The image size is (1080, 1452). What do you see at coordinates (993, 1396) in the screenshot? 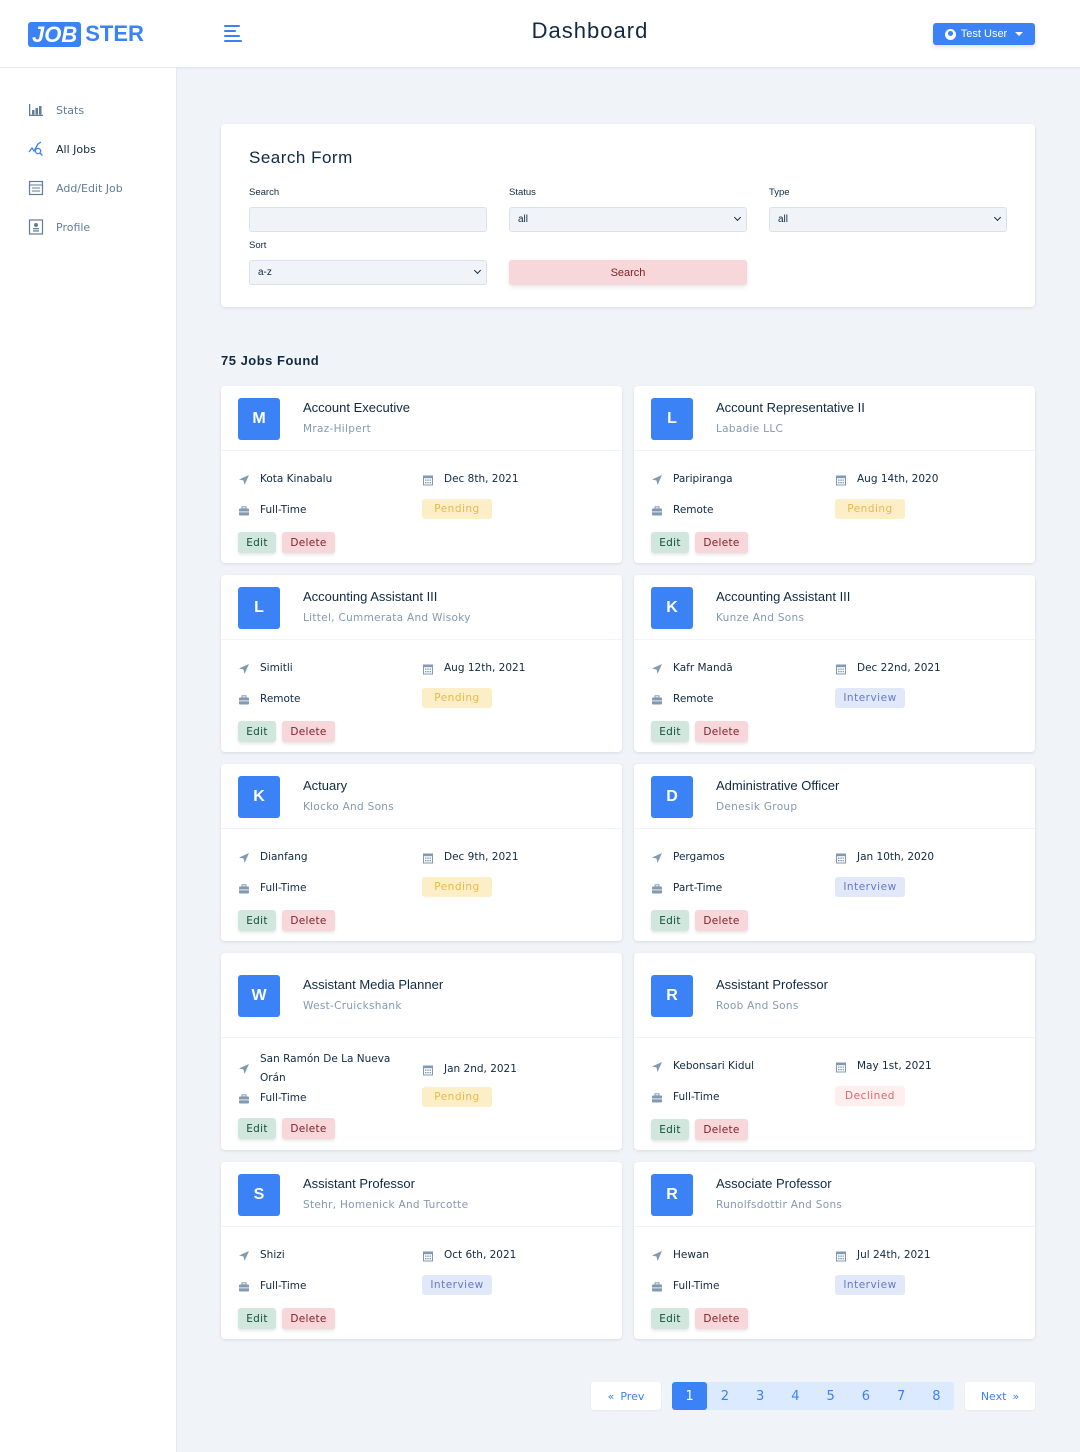
I see `next-label: Next` at bounding box center [993, 1396].